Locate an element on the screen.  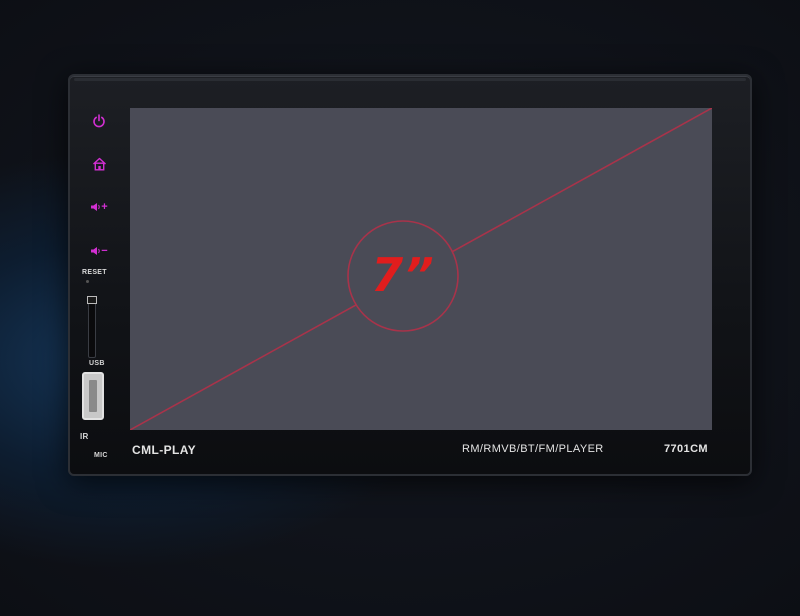
usb-port is located at coordinates (93, 396).